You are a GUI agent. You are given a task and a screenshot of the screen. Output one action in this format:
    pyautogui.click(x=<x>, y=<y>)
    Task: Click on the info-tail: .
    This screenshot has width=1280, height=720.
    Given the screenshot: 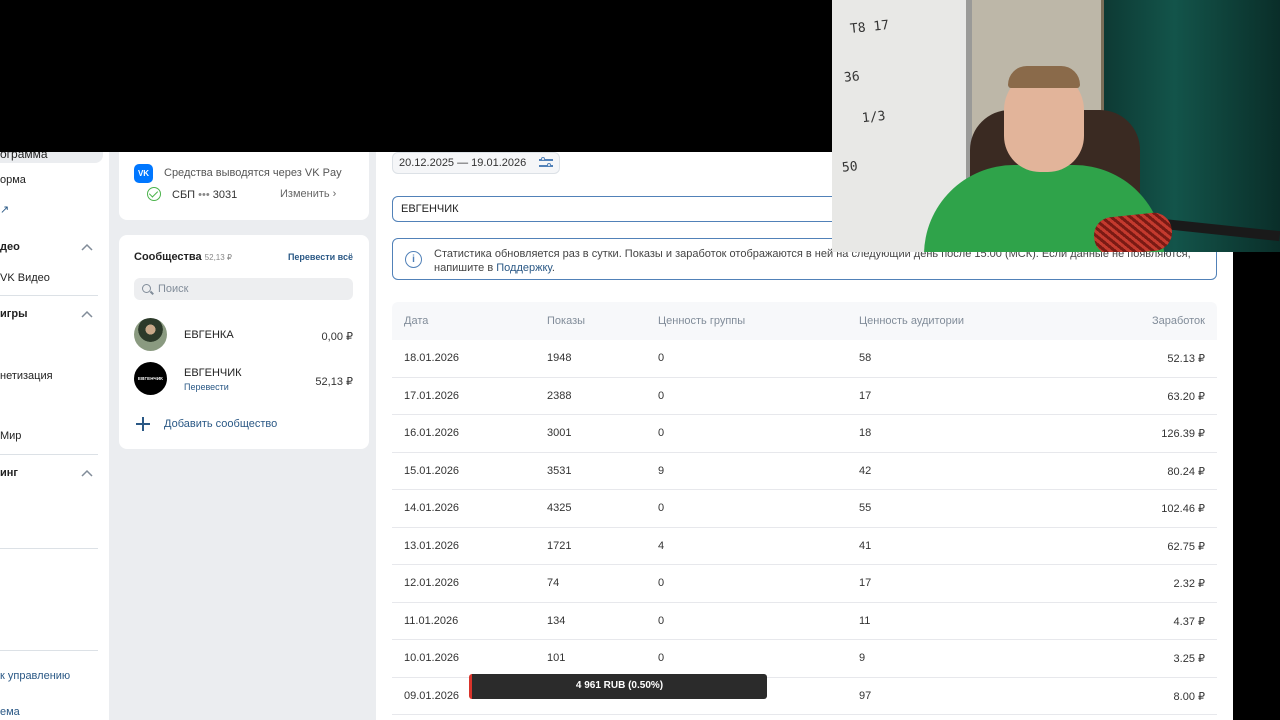 What is the action you would take?
    pyautogui.click(x=553, y=268)
    